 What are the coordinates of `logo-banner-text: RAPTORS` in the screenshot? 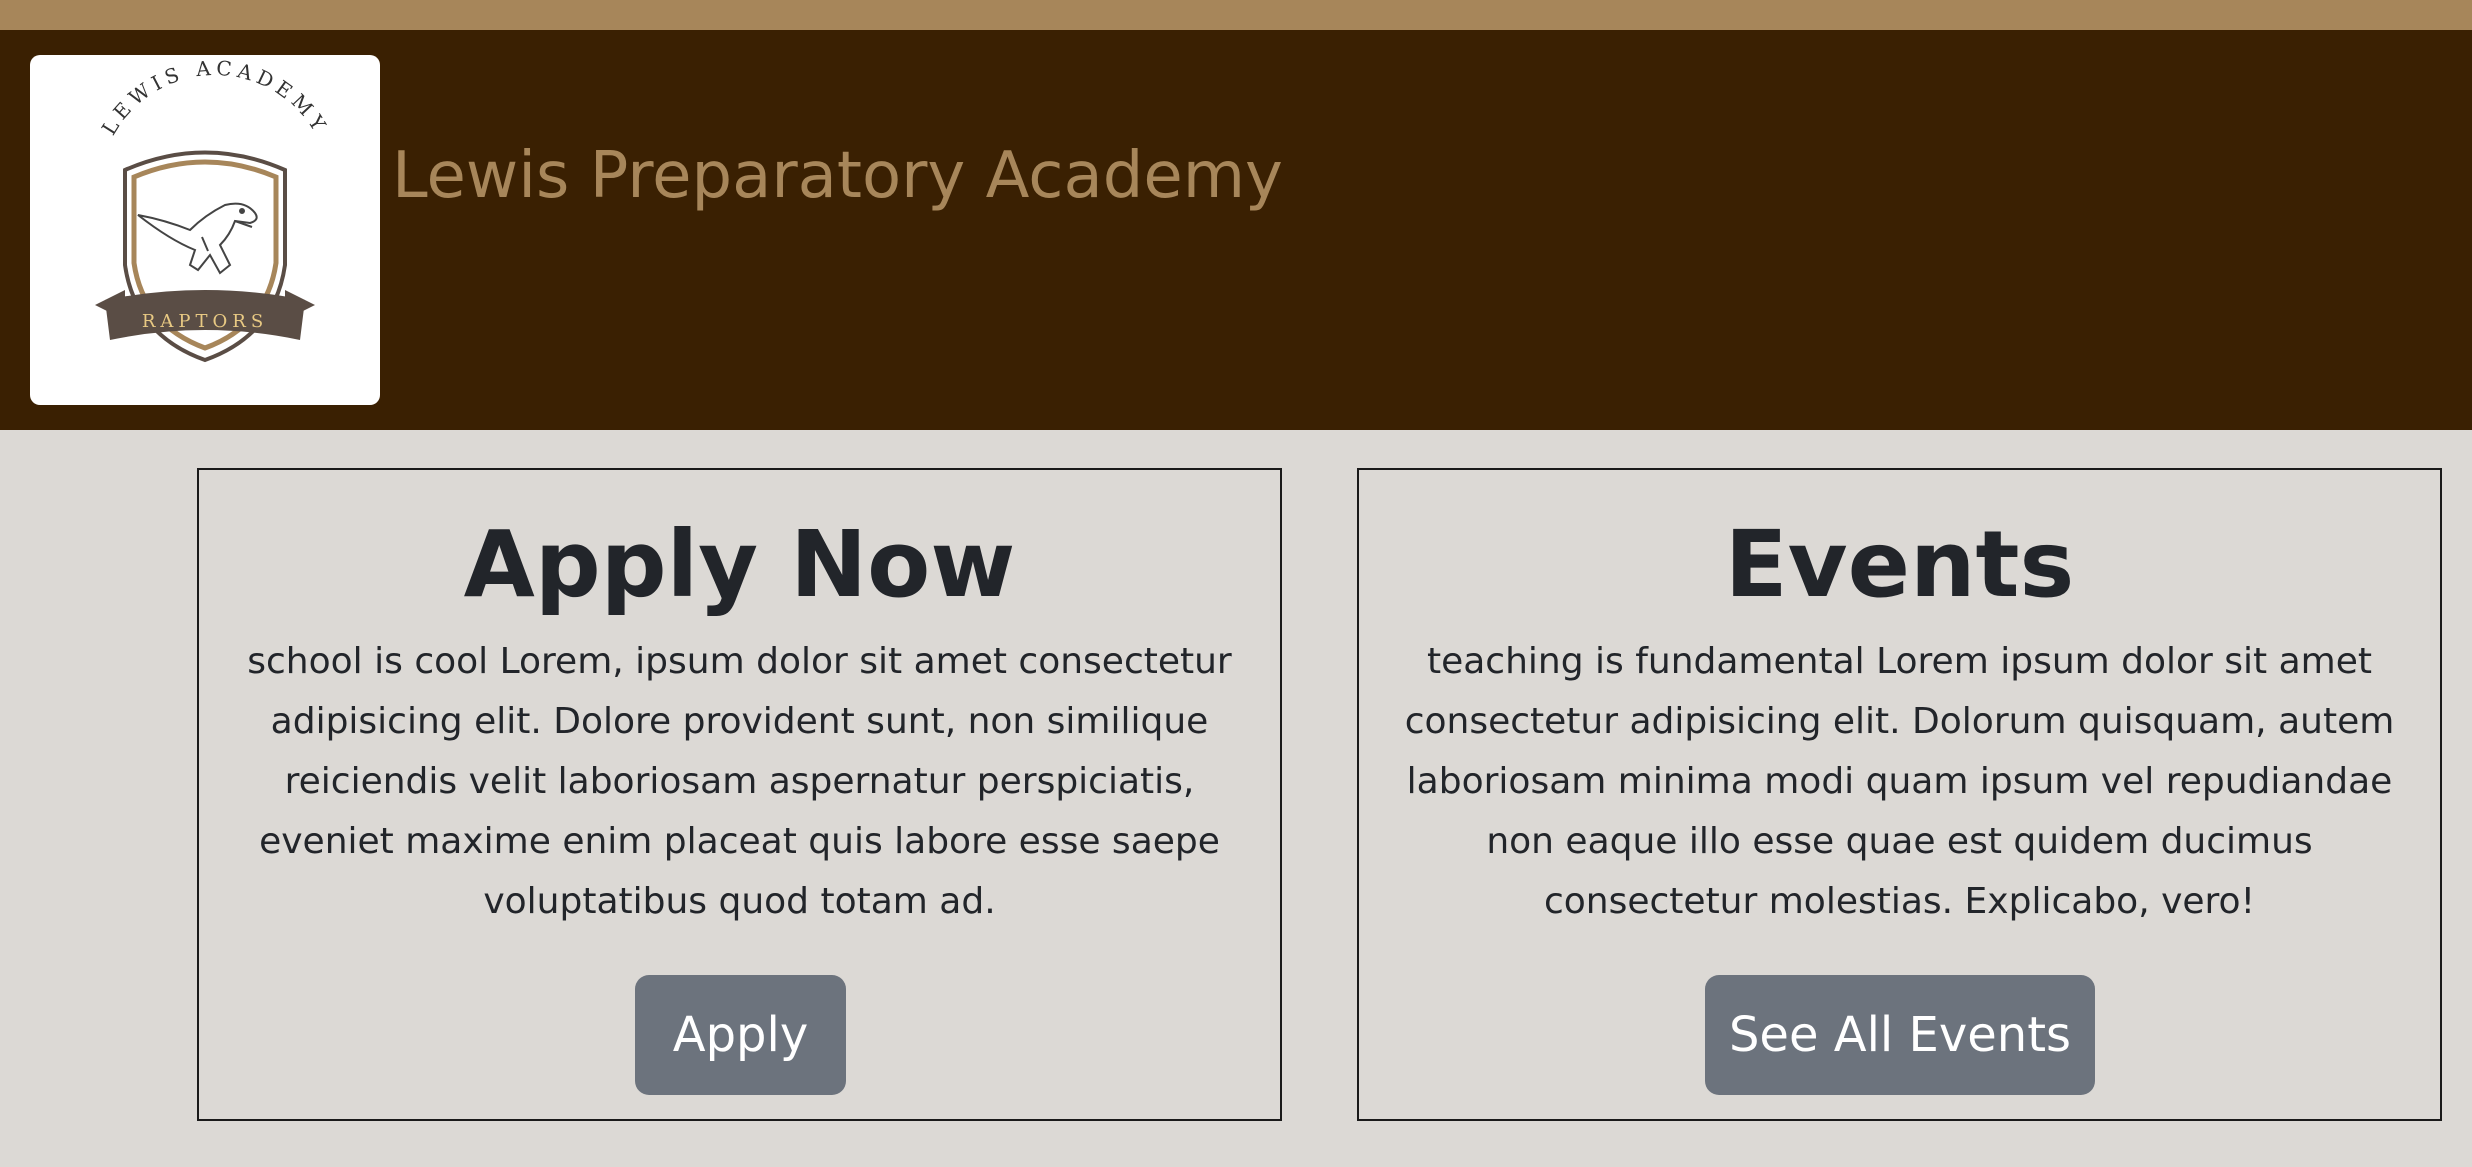 It's located at (205, 321).